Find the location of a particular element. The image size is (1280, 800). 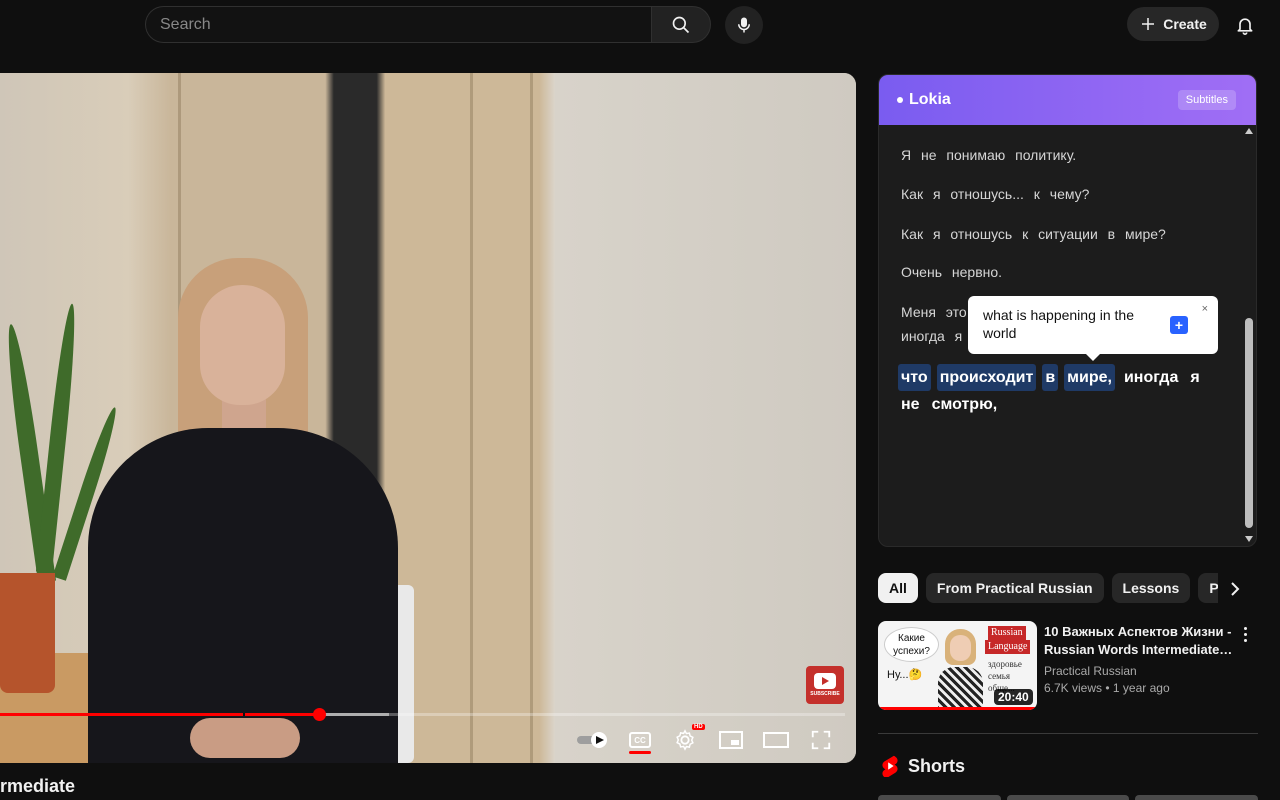

transcript-line: Как я отношусь... к чему? is located at coordinates (995, 194).